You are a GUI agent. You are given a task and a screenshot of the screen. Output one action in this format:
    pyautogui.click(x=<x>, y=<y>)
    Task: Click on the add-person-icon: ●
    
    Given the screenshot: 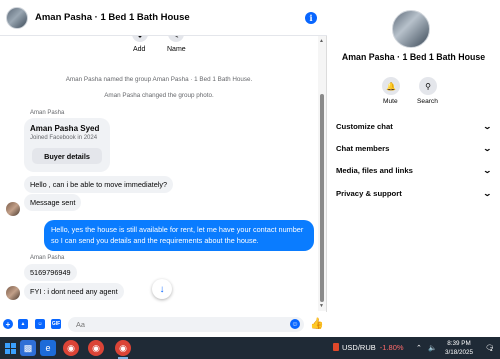 What is the action you would take?
    pyautogui.click(x=140, y=39)
    